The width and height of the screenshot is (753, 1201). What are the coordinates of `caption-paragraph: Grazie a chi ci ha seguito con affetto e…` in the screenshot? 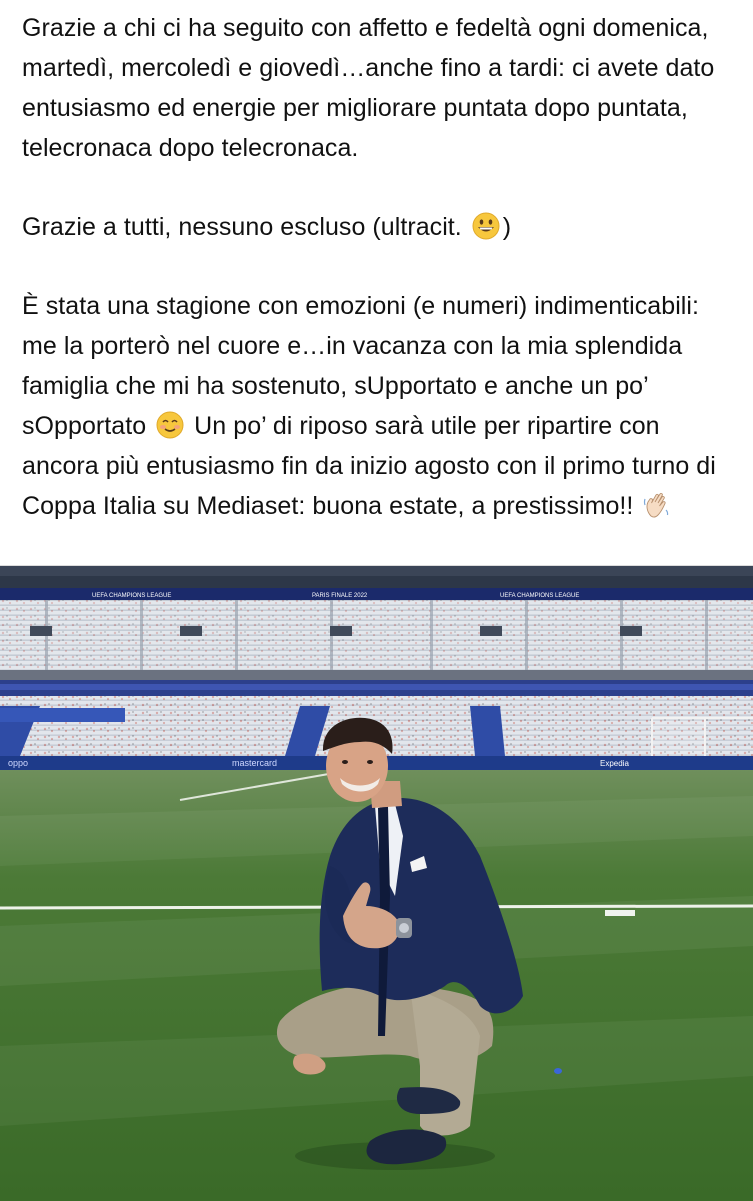 It's located at (378, 88).